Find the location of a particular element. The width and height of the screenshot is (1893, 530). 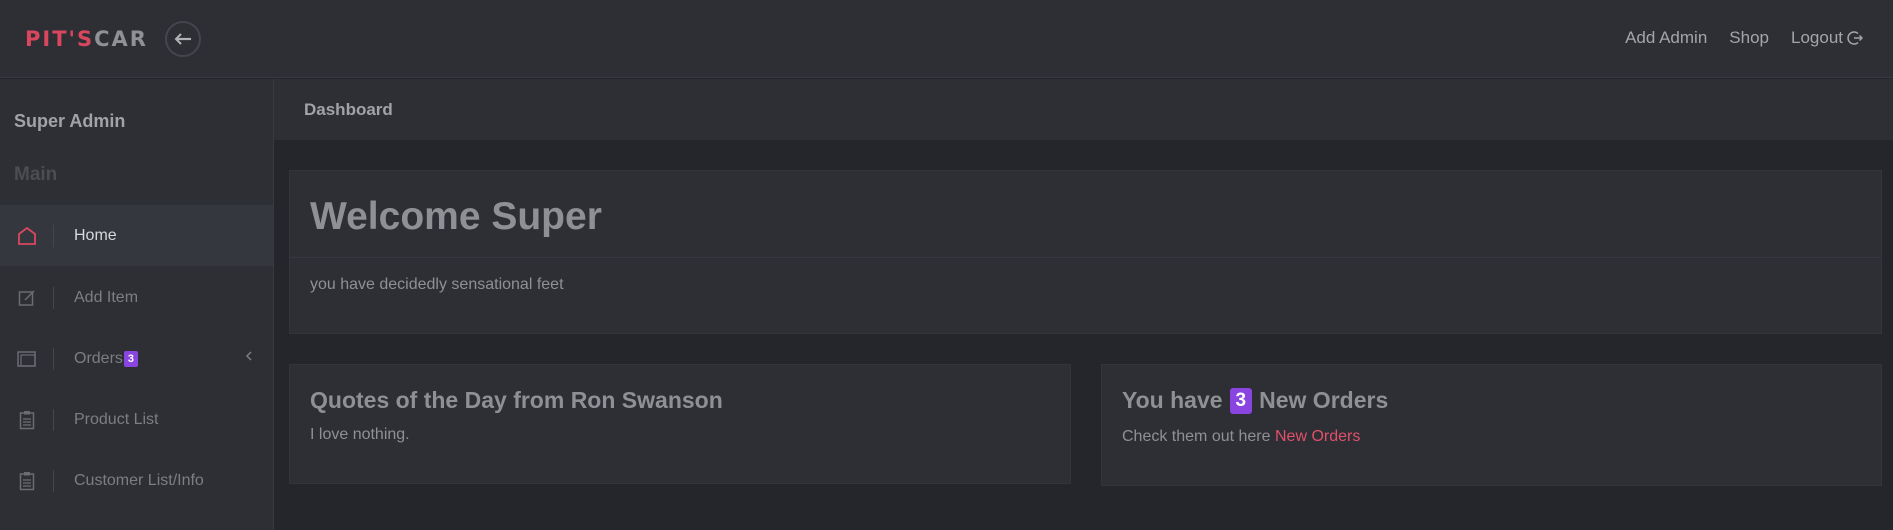

home-icon is located at coordinates (26, 235).